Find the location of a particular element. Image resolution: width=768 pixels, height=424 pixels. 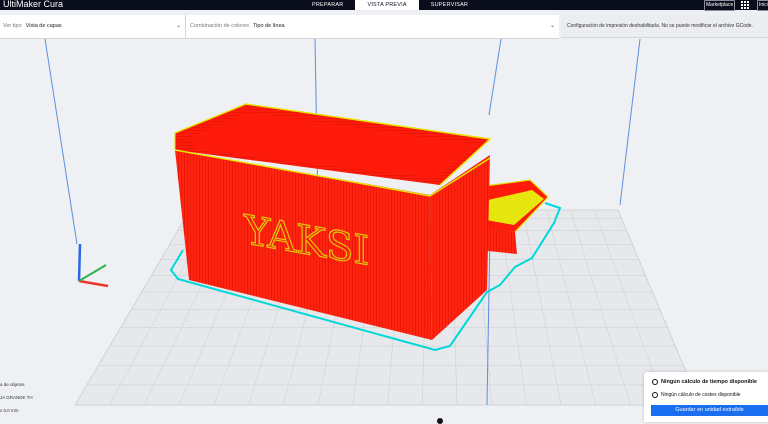

axis-gizmo is located at coordinates (93, 265).